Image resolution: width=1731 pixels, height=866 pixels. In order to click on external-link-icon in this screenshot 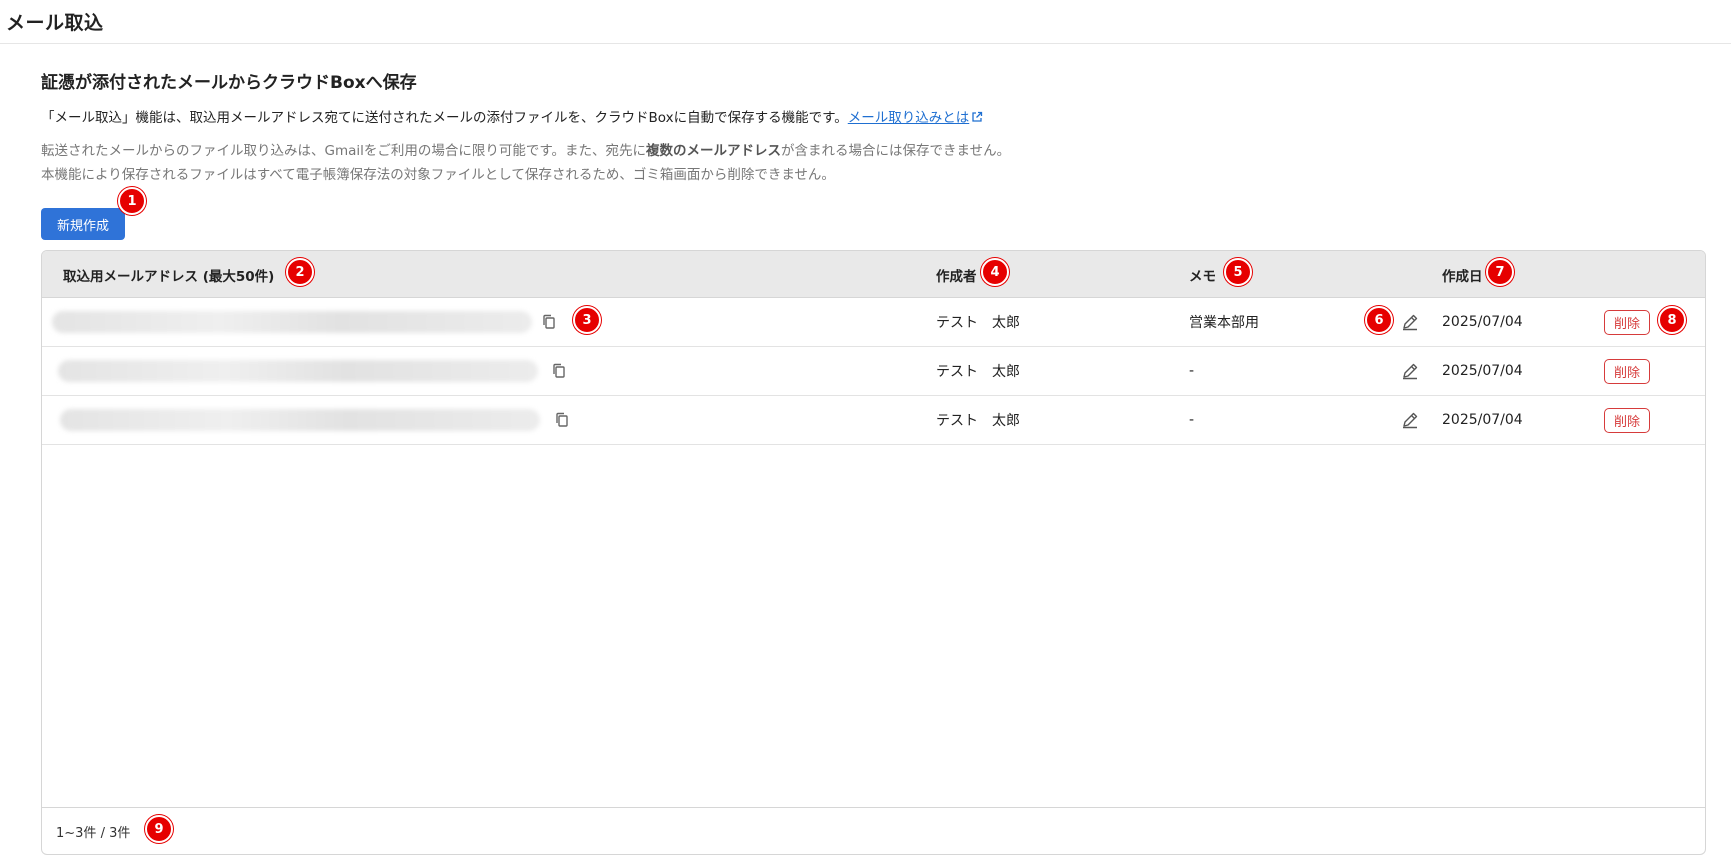, I will do `click(977, 116)`.